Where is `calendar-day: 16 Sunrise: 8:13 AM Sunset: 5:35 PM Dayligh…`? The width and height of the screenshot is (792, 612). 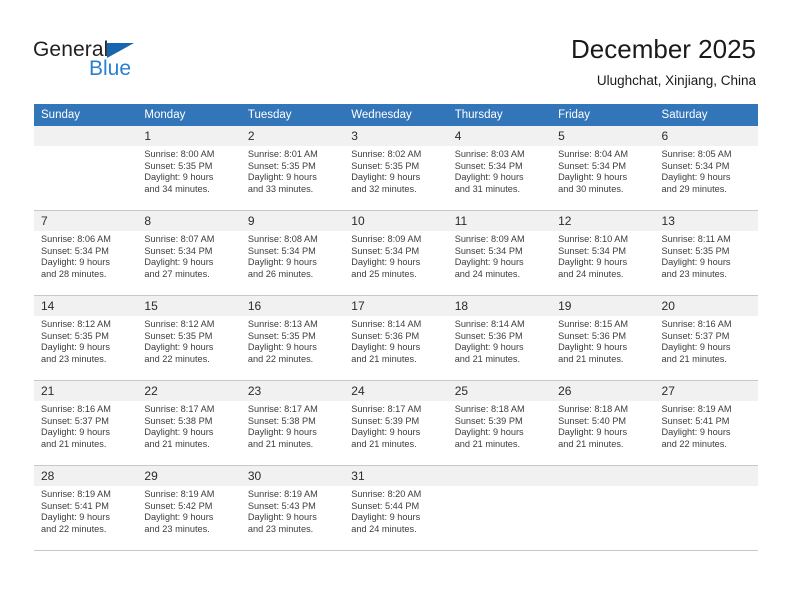
calendar-day: 16 Sunrise: 8:13 AM Sunset: 5:35 PM Dayligh… is located at coordinates (292, 338).